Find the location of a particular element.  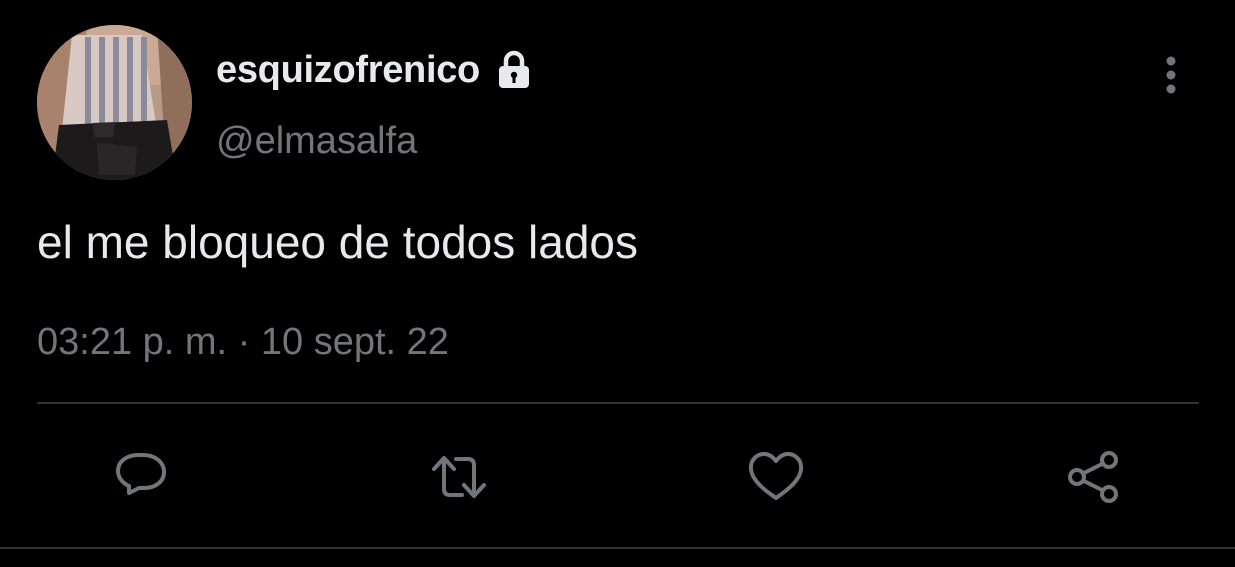

bottom-divider is located at coordinates (617, 548).